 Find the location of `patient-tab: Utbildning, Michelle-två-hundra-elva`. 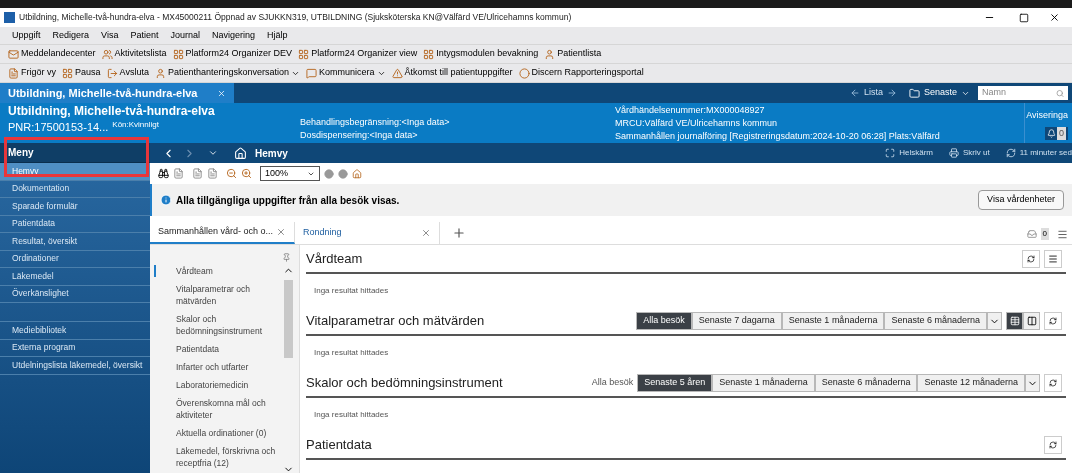

patient-tab: Utbildning, Michelle-två-hundra-elva is located at coordinates (117, 93).